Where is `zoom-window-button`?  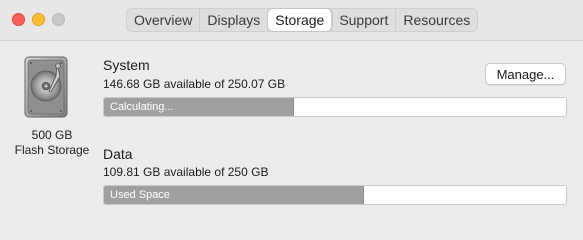
zoom-window-button is located at coordinates (58, 19).